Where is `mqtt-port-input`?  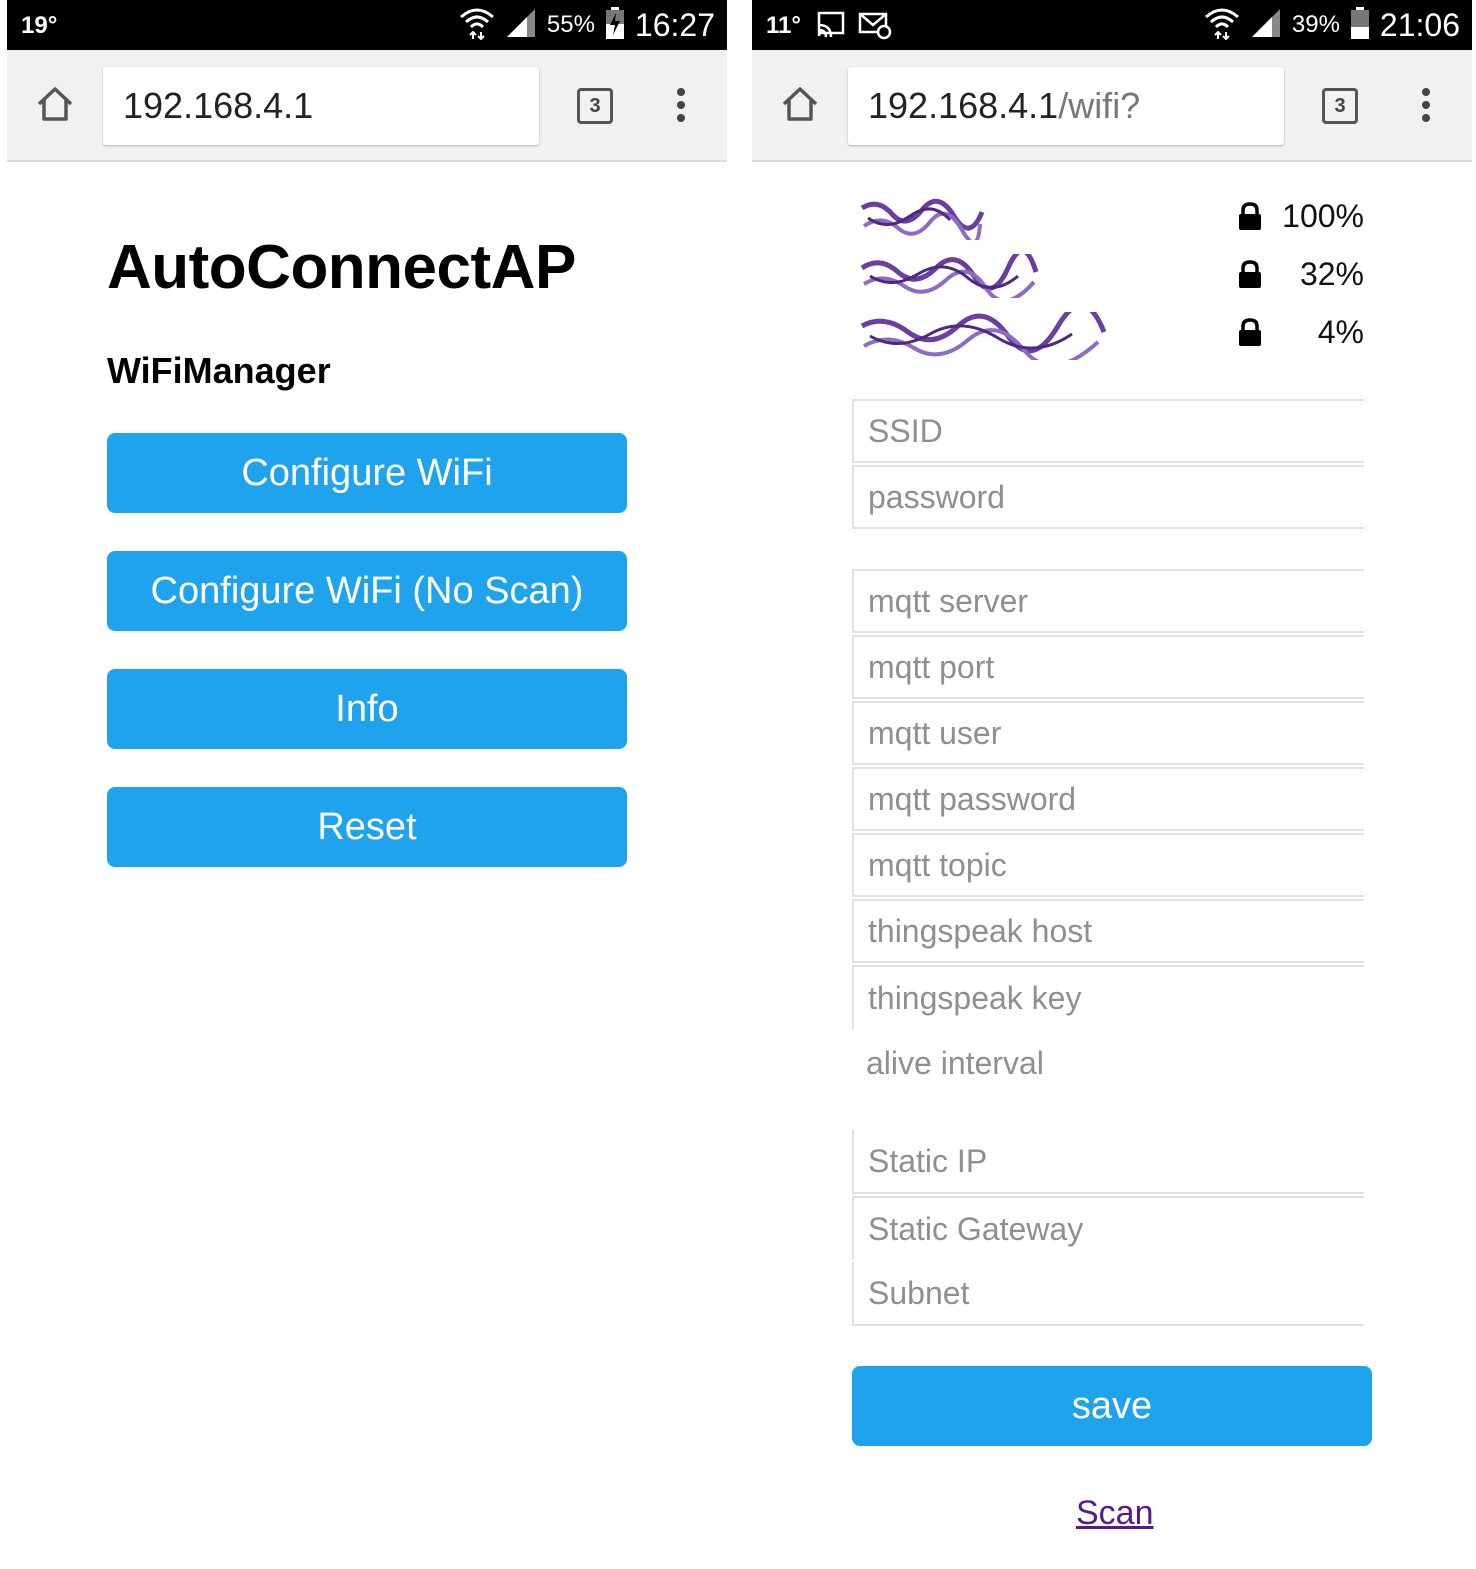 mqtt-port-input is located at coordinates (1109, 667).